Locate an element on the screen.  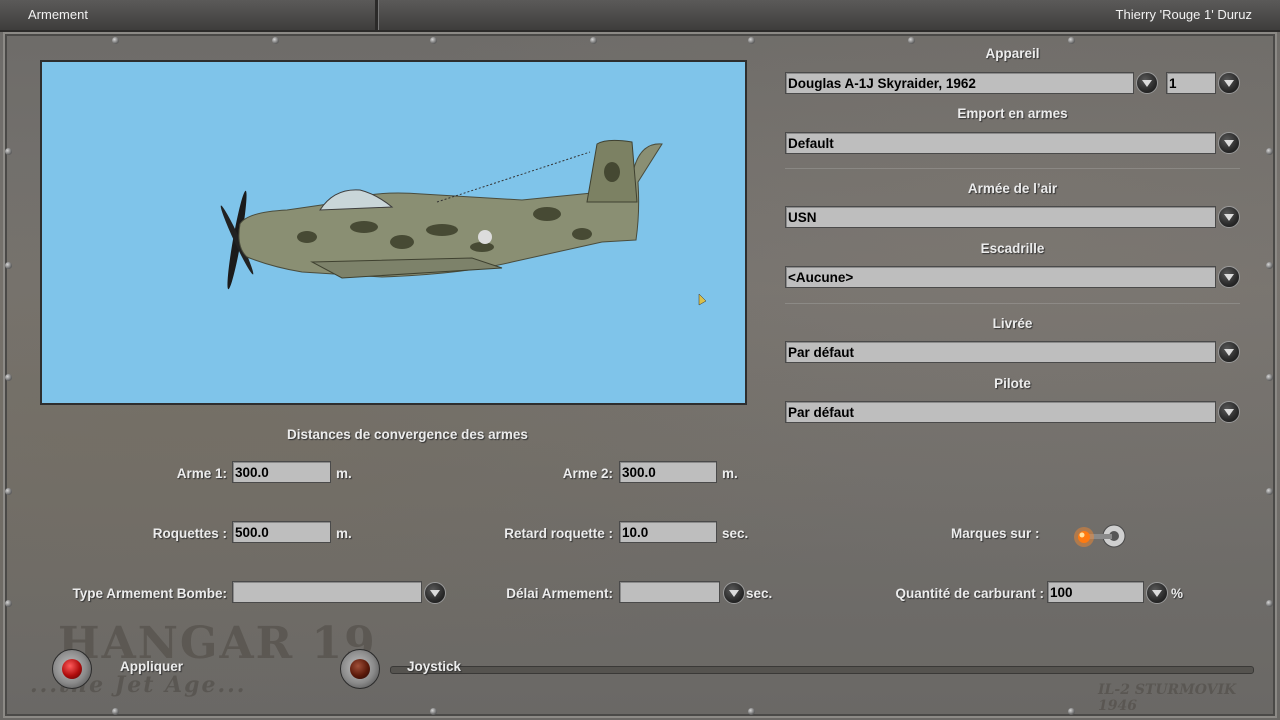
fuel-select: 100 is located at coordinates (1095, 592).